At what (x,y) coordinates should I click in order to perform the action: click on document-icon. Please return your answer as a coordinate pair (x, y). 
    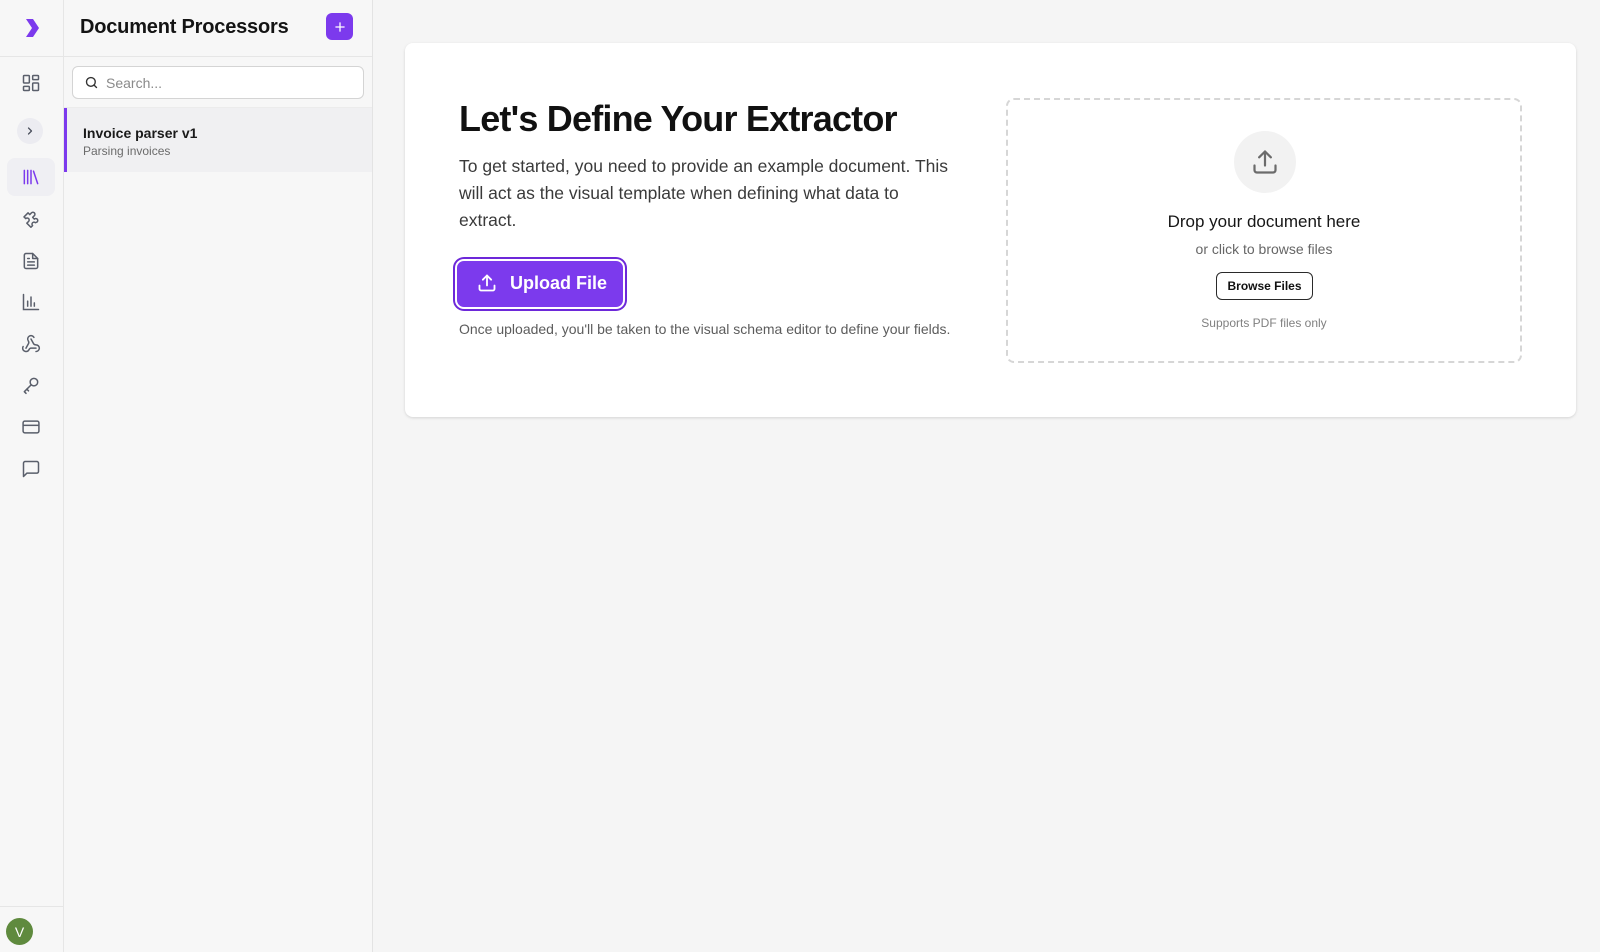
    Looking at the image, I should click on (31, 261).